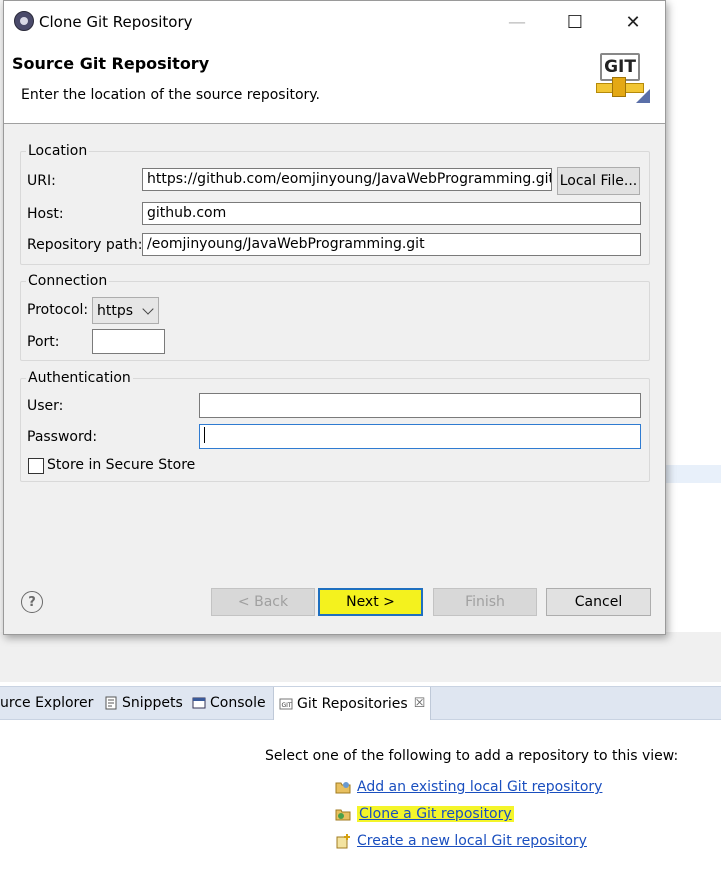 The height and width of the screenshot is (875, 721). What do you see at coordinates (152, 703) in the screenshot?
I see `tab-label: Snippets` at bounding box center [152, 703].